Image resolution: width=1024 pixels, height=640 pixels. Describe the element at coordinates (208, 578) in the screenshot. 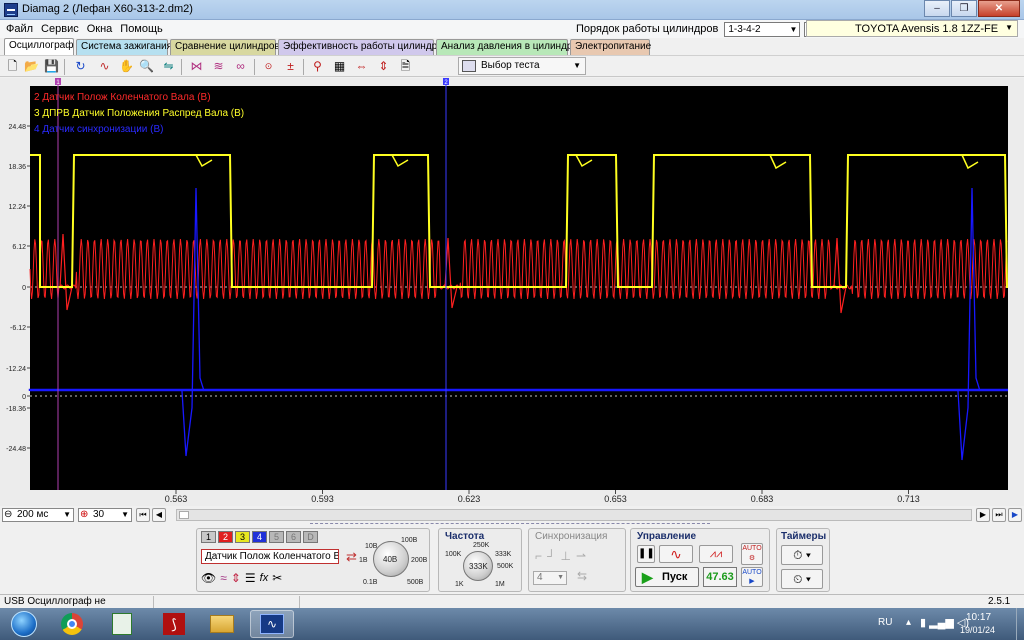

I see `eye-icon: 👁` at that location.